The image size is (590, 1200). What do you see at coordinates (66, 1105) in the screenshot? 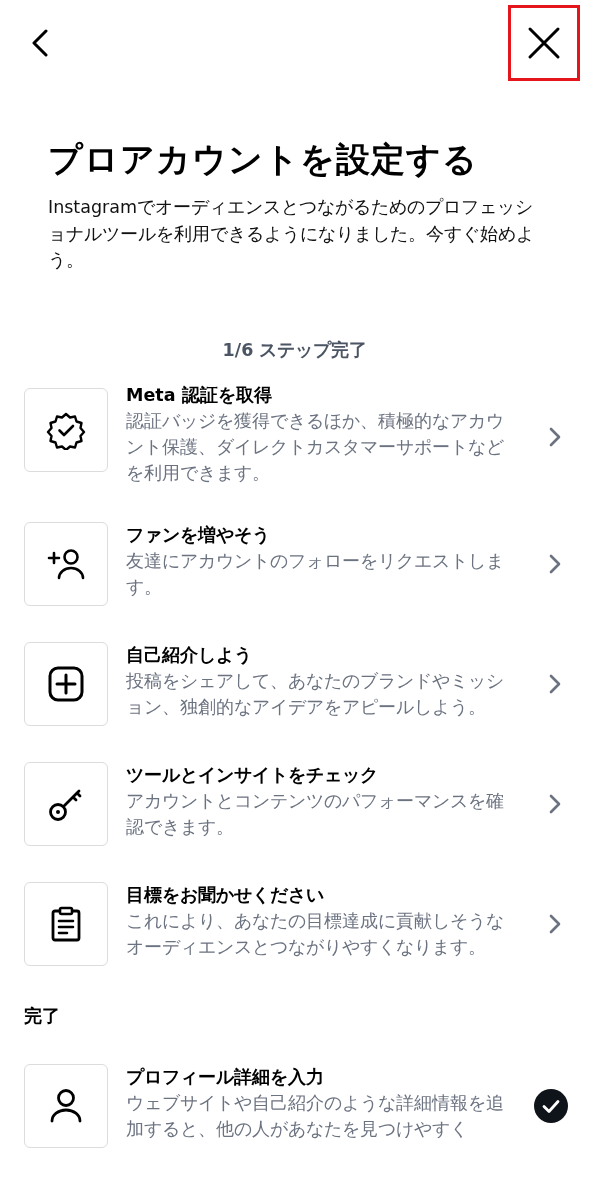
I see `person-icon` at bounding box center [66, 1105].